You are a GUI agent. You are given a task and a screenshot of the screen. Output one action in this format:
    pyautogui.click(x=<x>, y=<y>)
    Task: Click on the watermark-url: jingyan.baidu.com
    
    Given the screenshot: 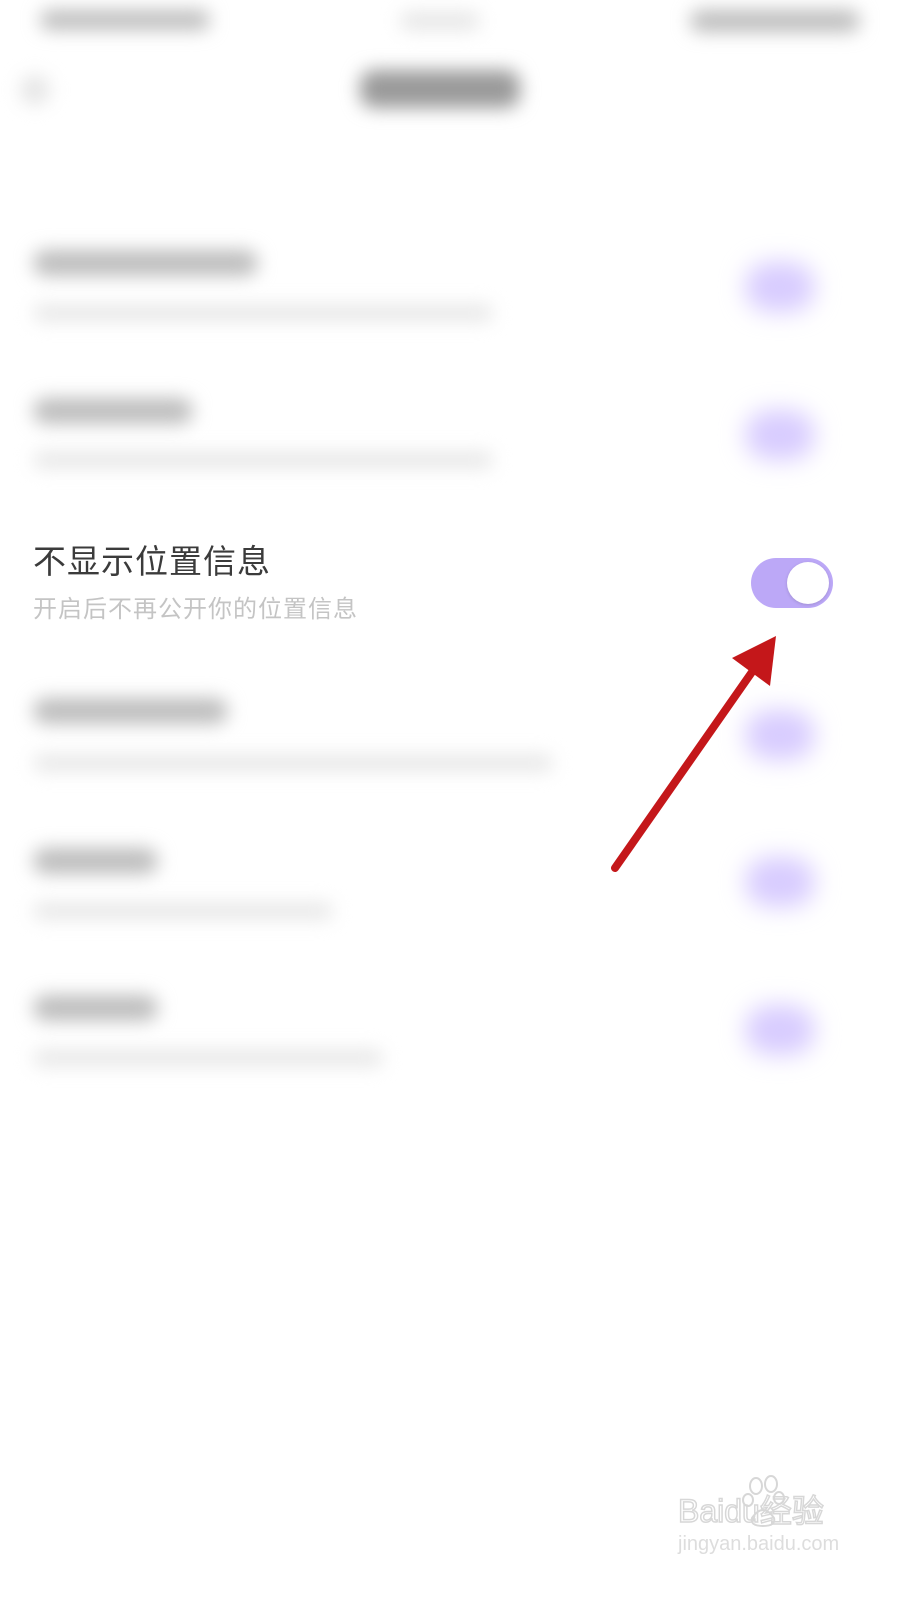 What is the action you would take?
    pyautogui.click(x=758, y=1544)
    